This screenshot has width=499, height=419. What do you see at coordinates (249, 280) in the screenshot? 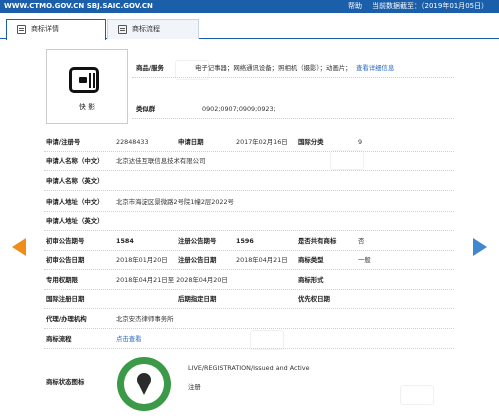
I see `info-row: 专用权期限 2018年04月21日至 2028年04月20日 商标形式` at bounding box center [249, 280].